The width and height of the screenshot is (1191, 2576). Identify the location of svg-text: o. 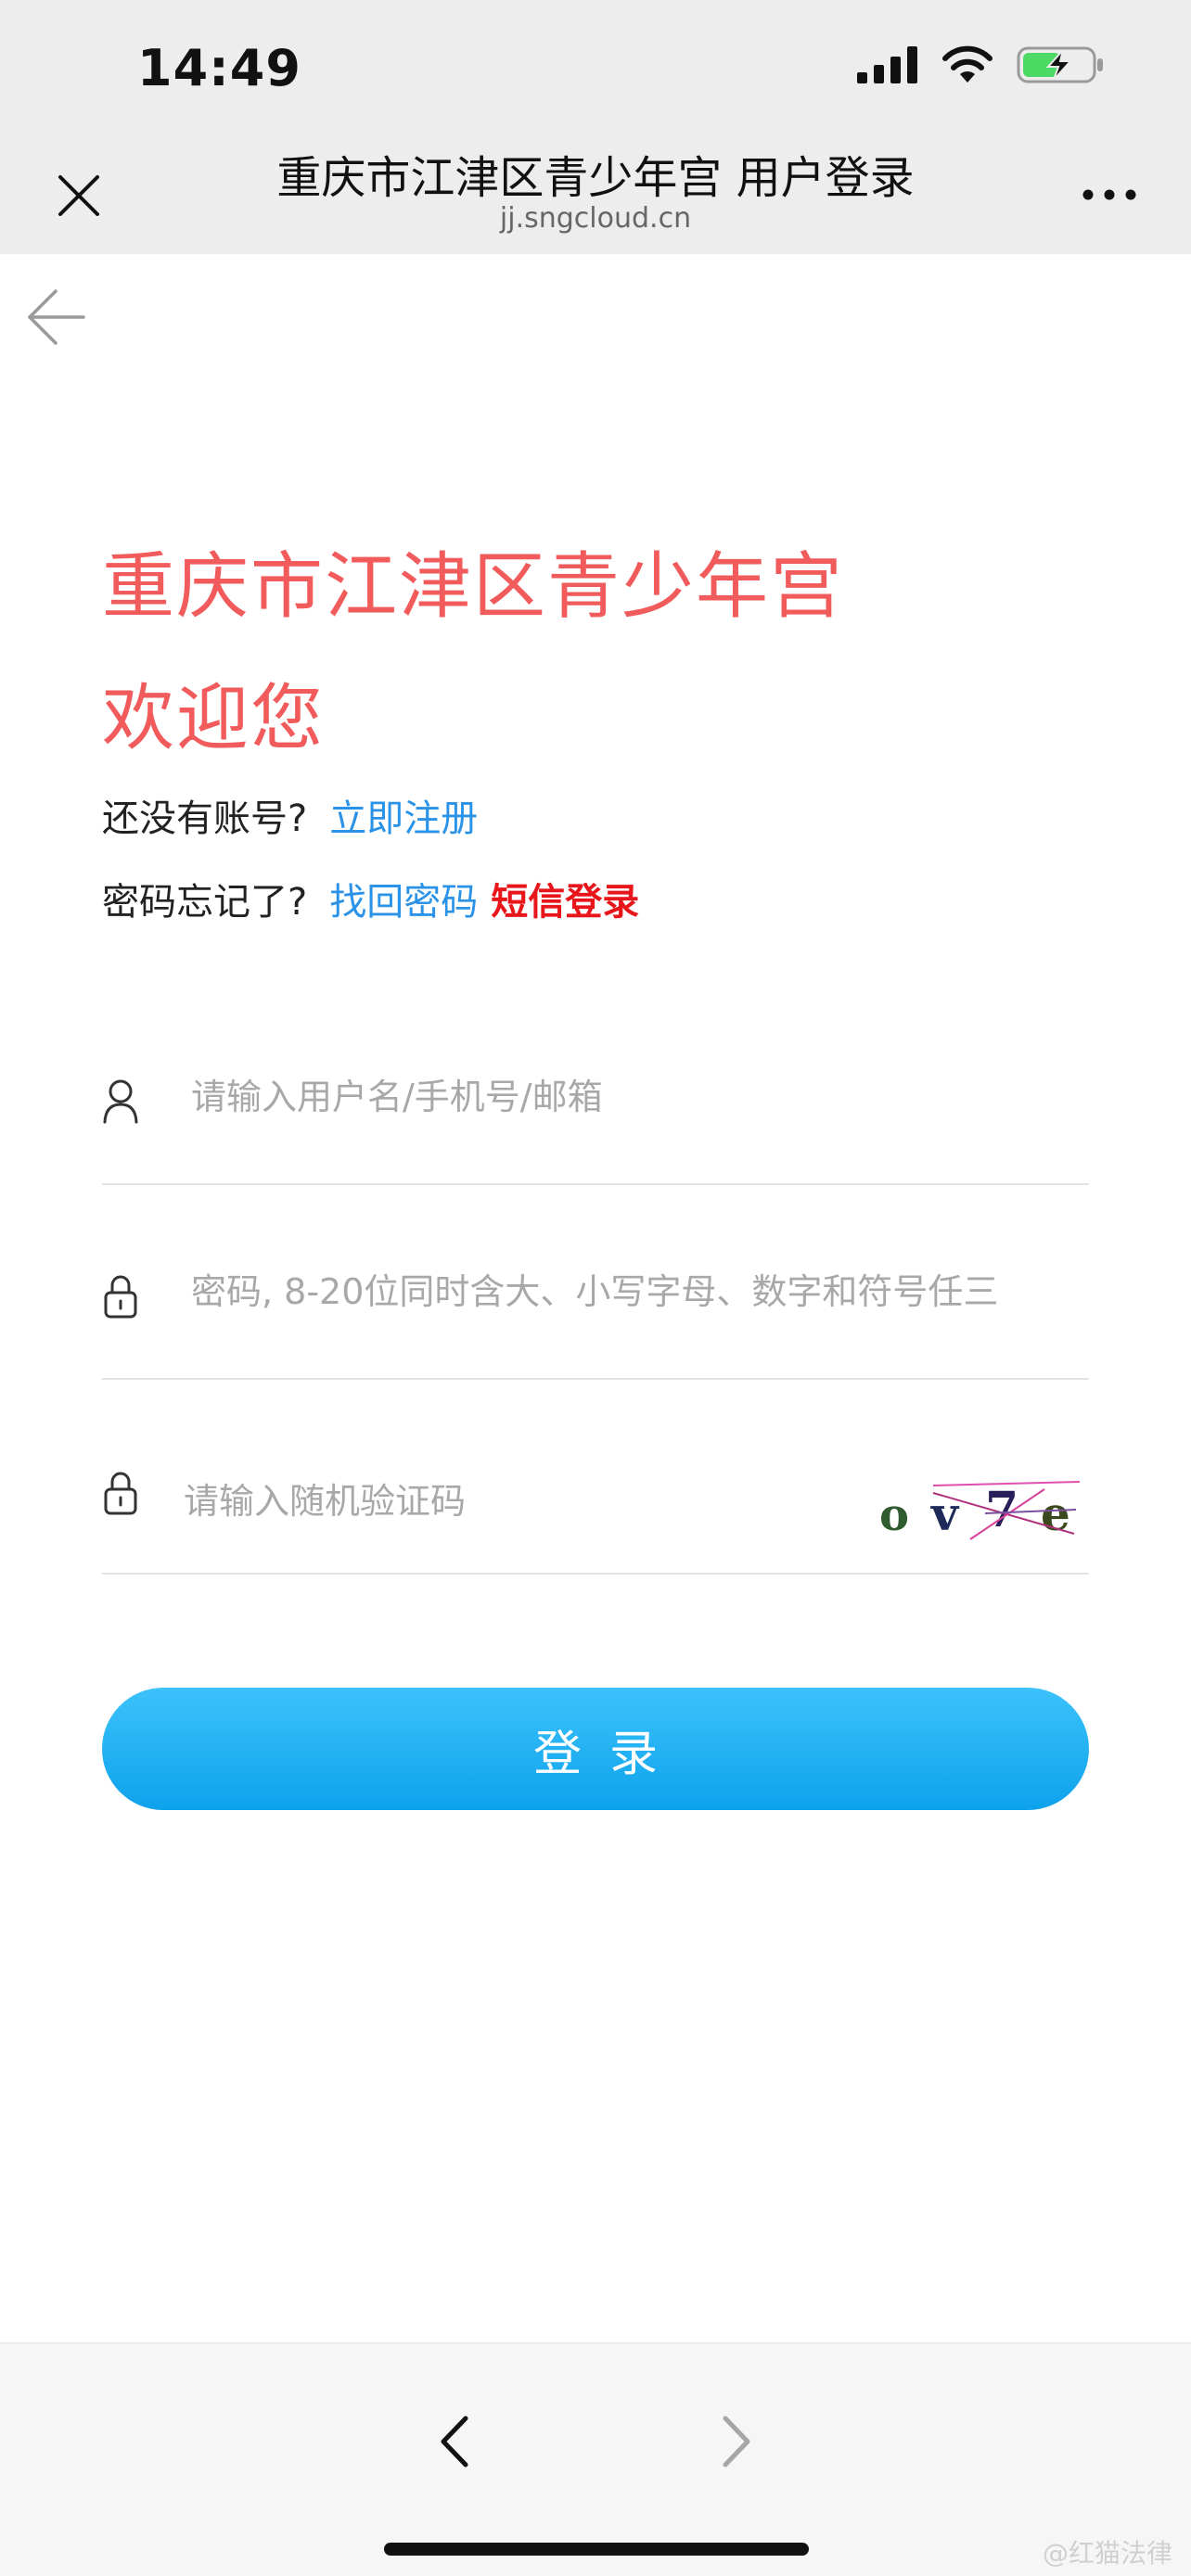
(894, 1515).